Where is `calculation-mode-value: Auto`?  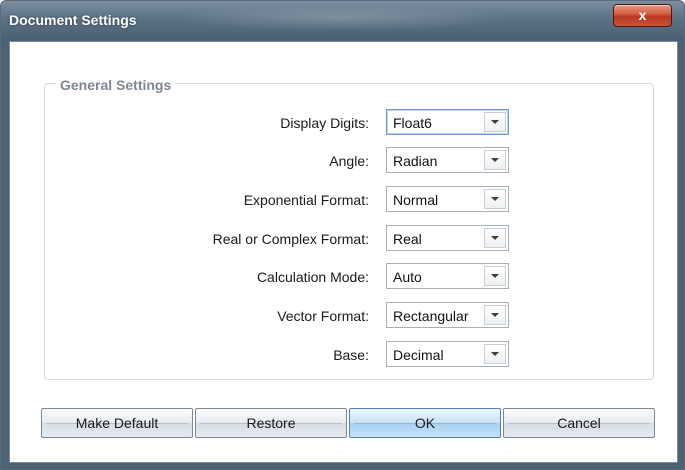
calculation-mode-value: Auto is located at coordinates (407, 277).